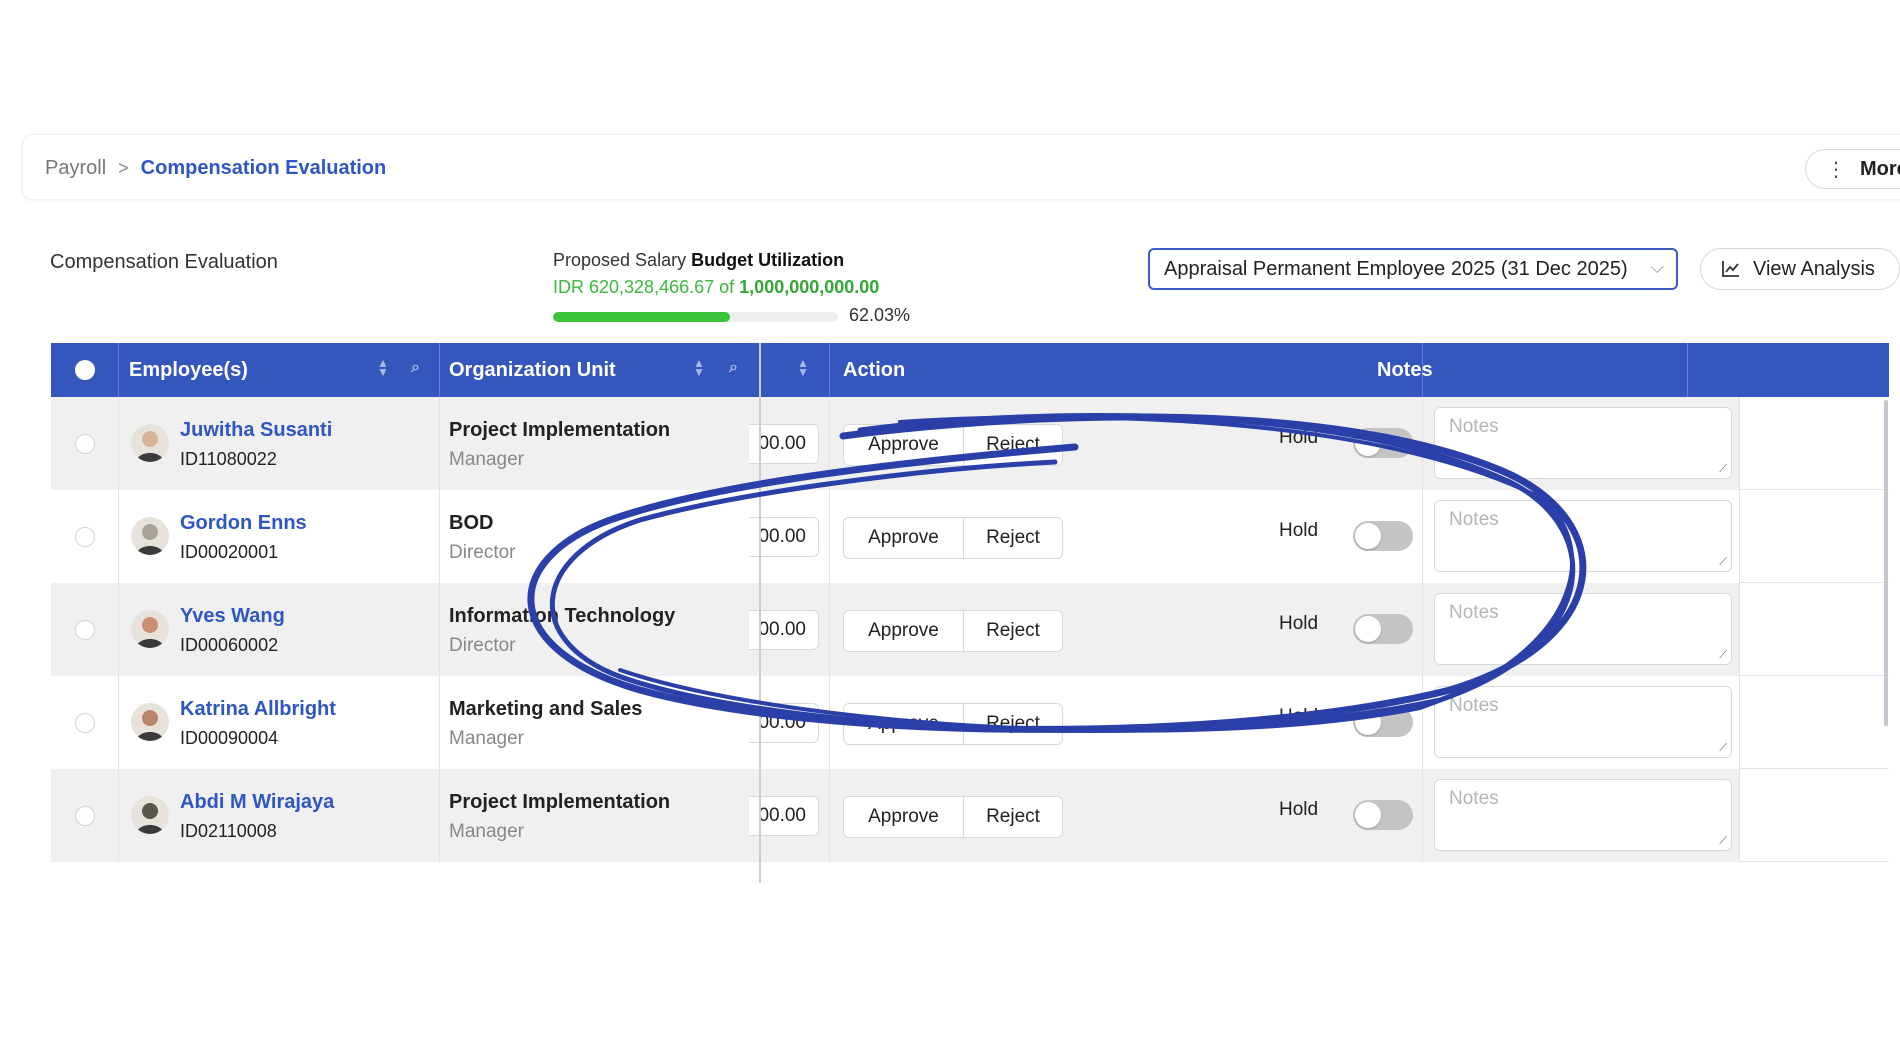 The height and width of the screenshot is (1046, 1900). I want to click on select-all-radio, so click(84, 370).